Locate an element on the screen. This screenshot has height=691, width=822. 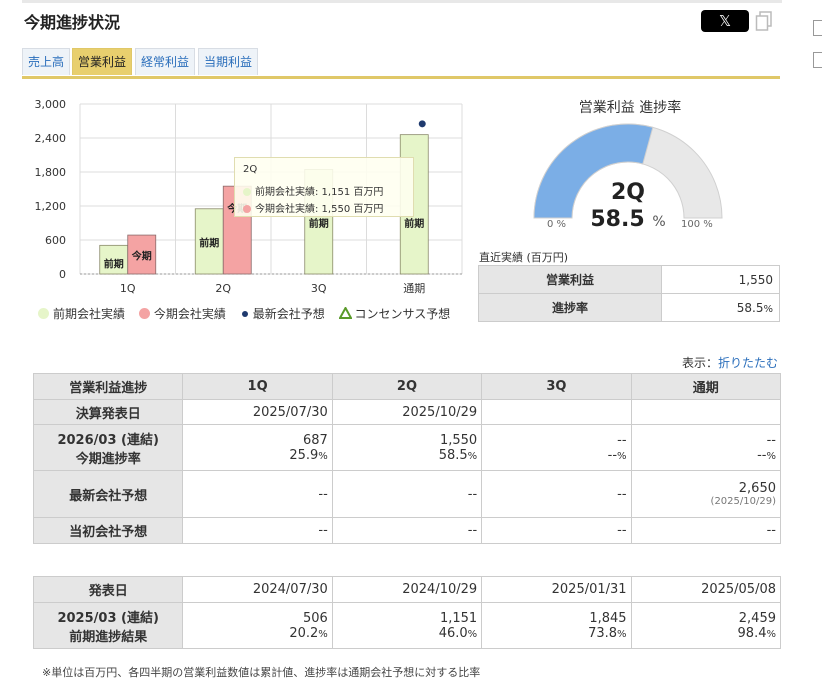
table-row: 最新会社予想 -- -- -- 2,650 (2025/10/29) is located at coordinates (407, 494).